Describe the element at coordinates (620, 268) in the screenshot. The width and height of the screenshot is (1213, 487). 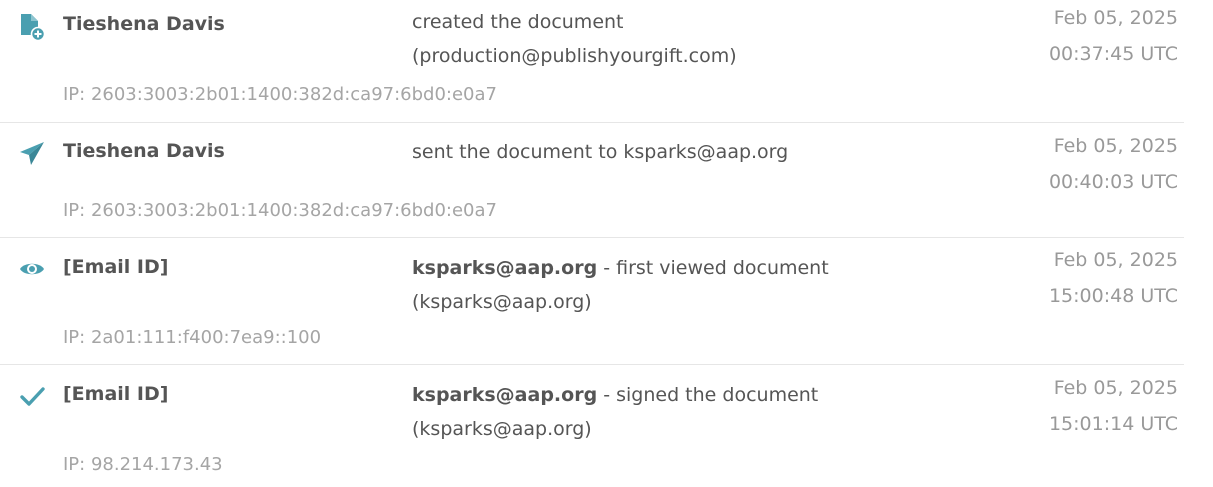
I see `event-action-line1: ksparks@aap.org - first viewed document` at that location.